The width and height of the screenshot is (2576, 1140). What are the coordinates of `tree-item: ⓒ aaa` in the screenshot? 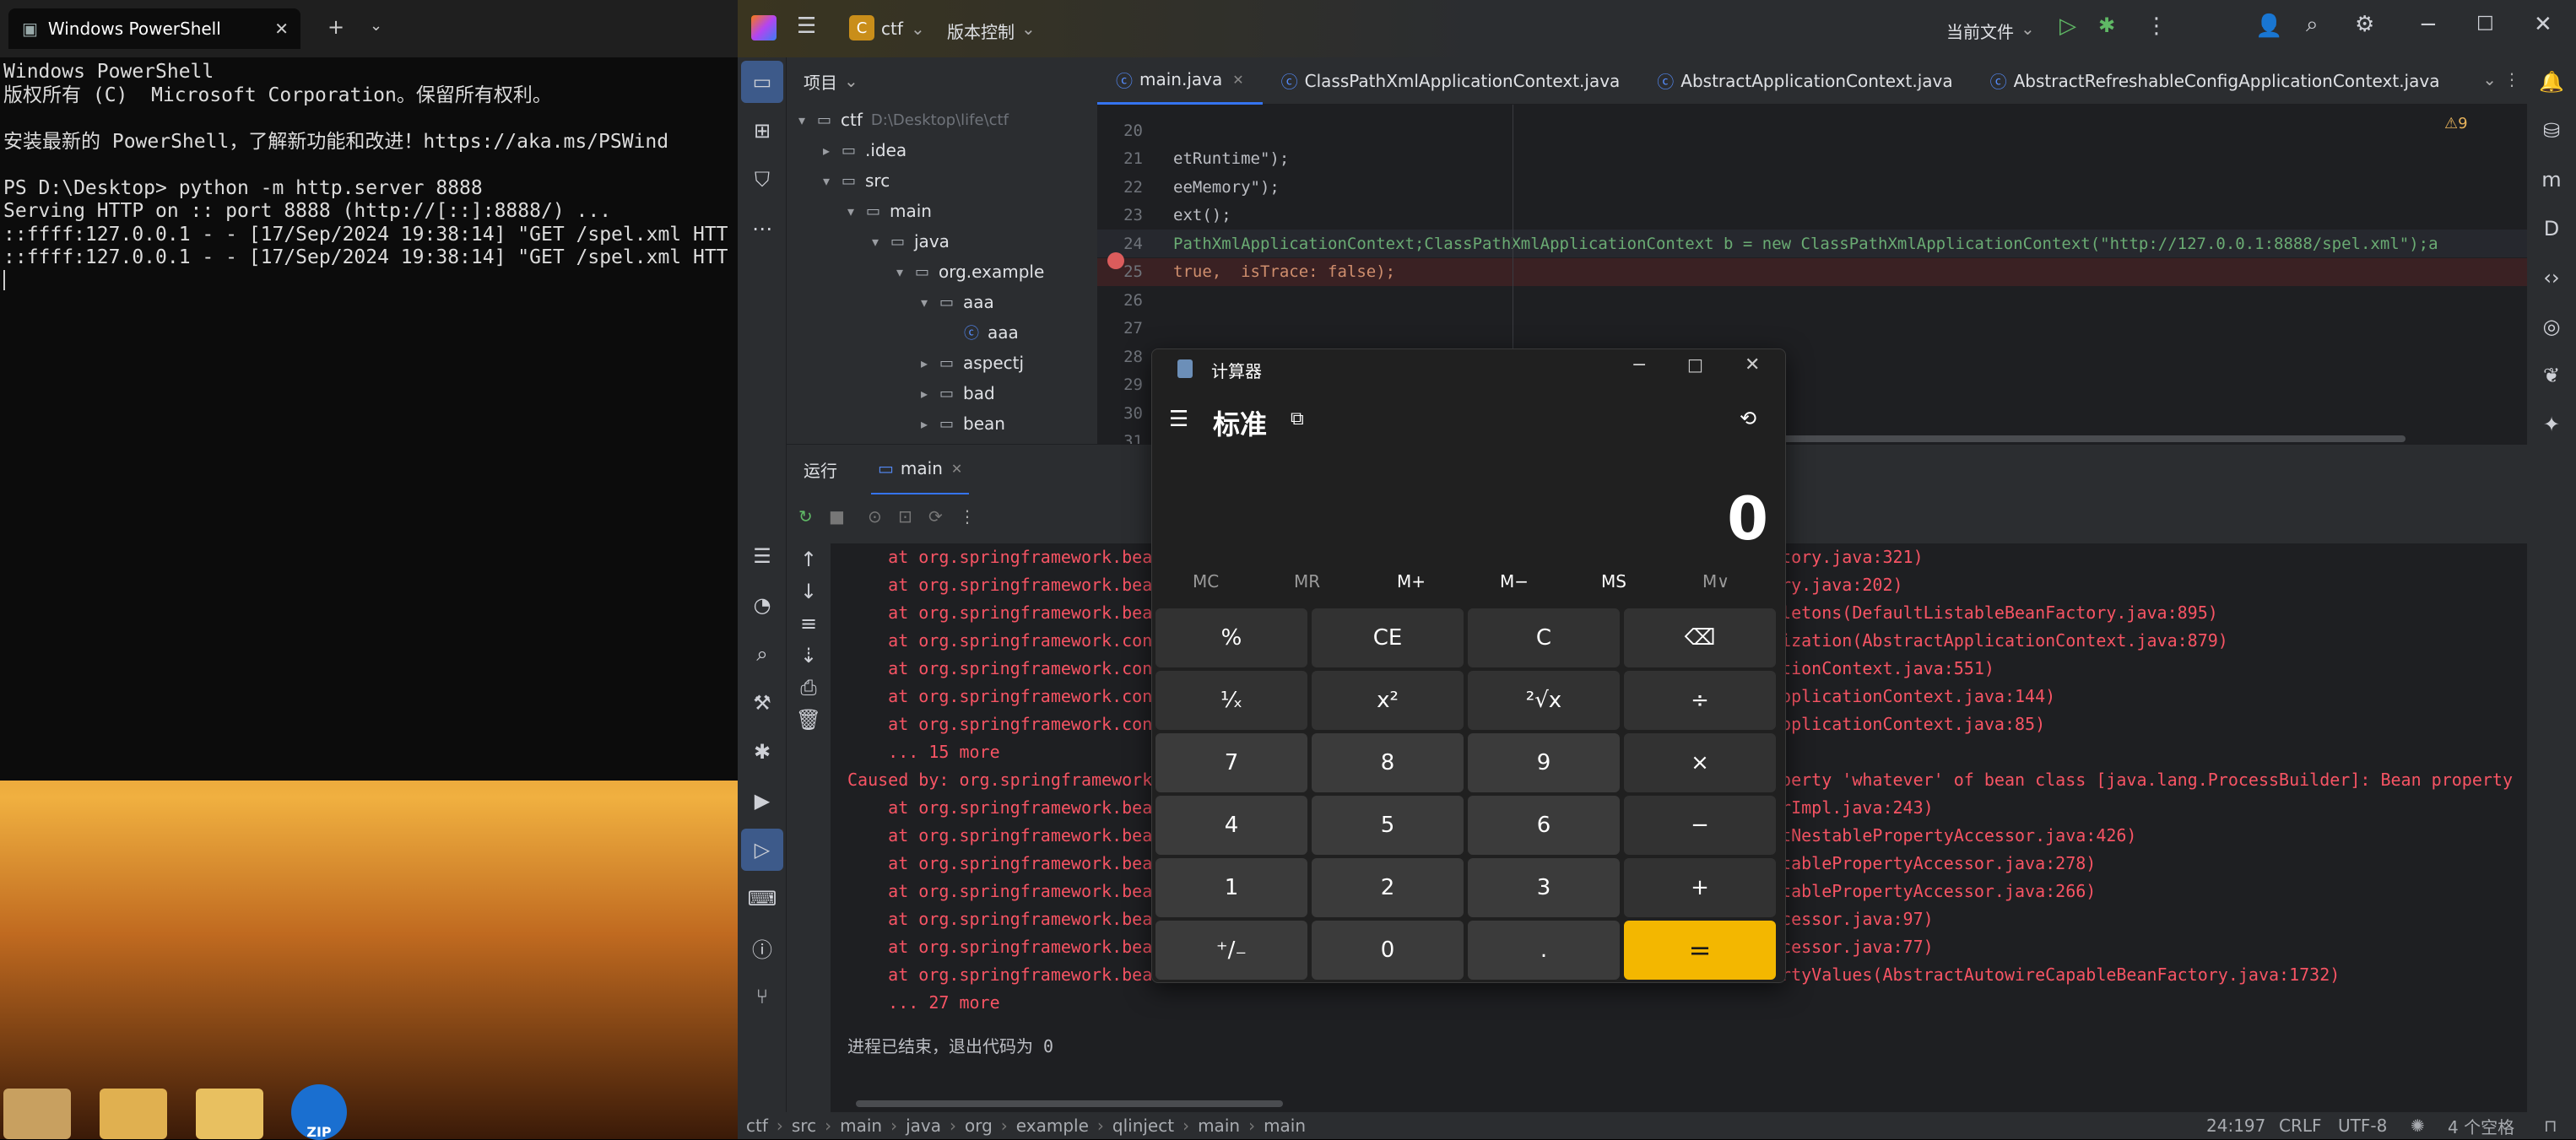 It's located at (942, 333).